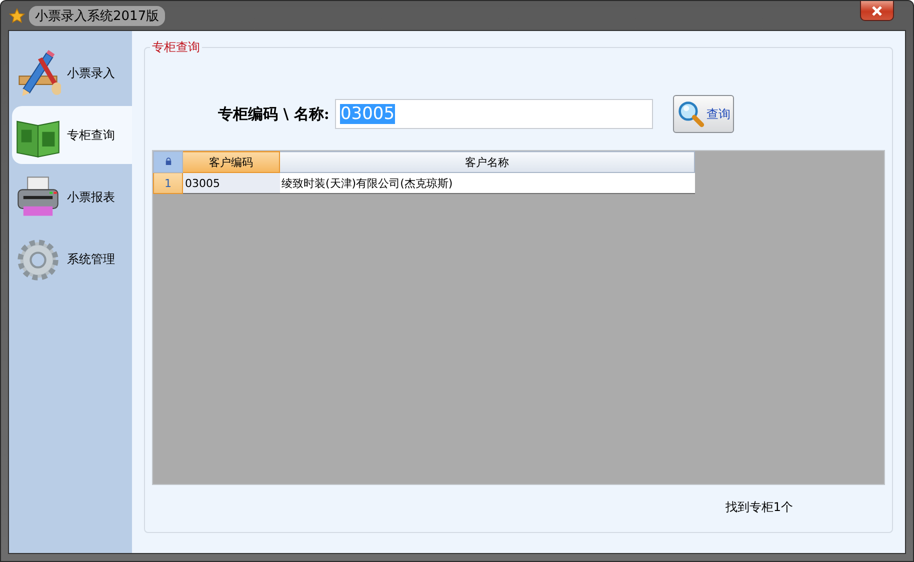  Describe the element at coordinates (91, 197) in the screenshot. I see `sidebar-label: 小票报表` at that location.